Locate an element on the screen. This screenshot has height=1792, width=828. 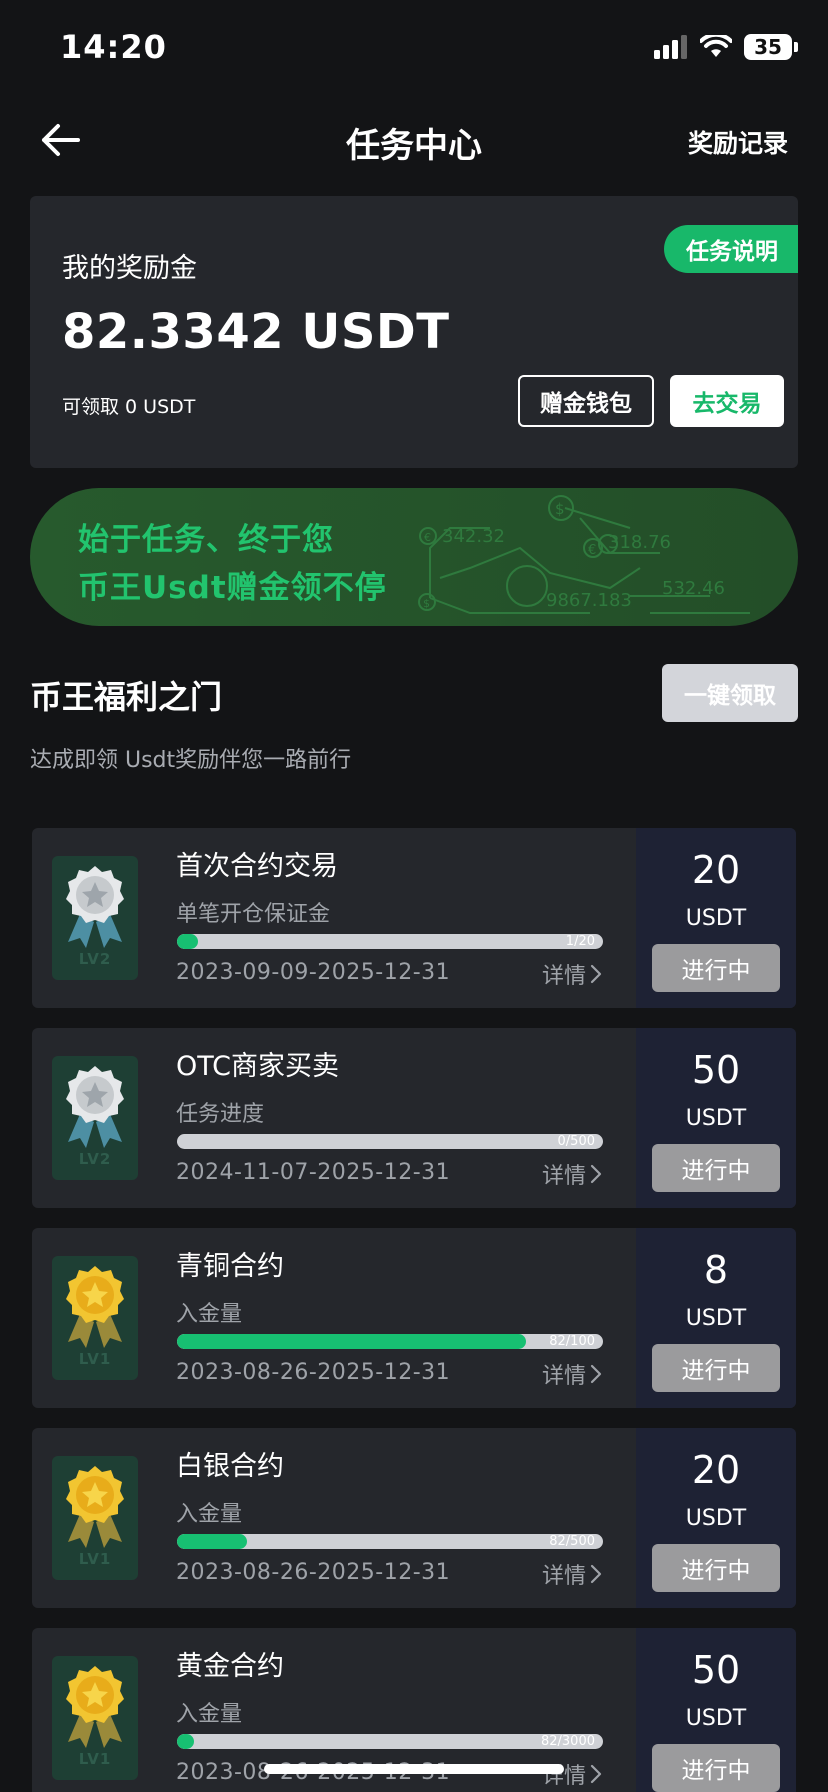
progress-label: 82/100 is located at coordinates (572, 1341).